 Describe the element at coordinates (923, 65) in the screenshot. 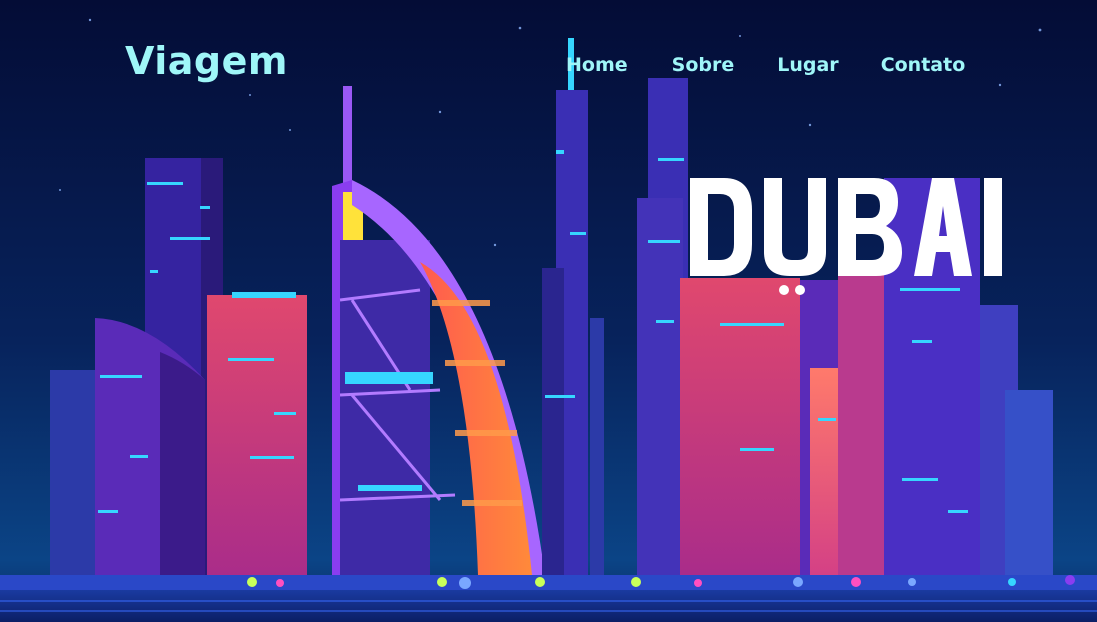

I see `nav-link-contato: Contato` at that location.